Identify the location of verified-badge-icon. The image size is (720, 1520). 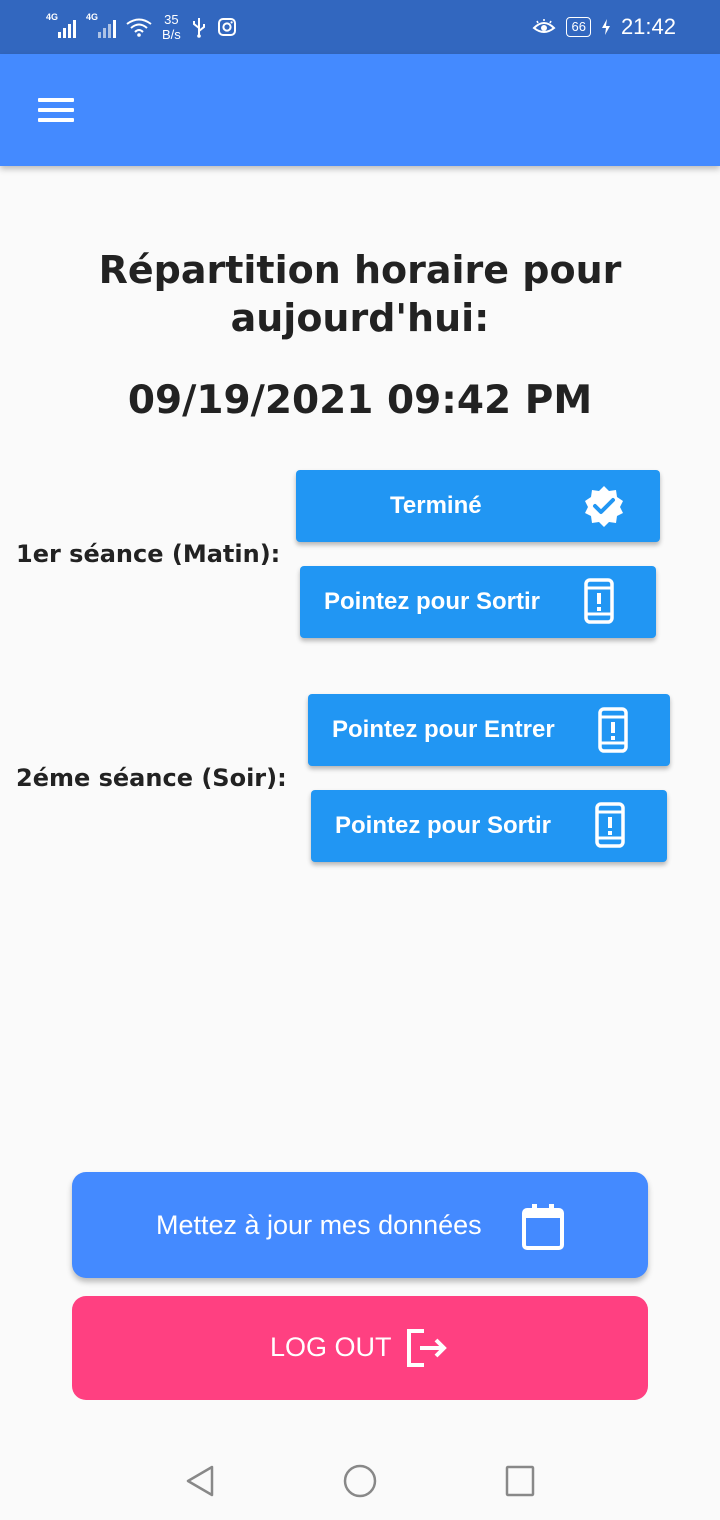
(604, 506).